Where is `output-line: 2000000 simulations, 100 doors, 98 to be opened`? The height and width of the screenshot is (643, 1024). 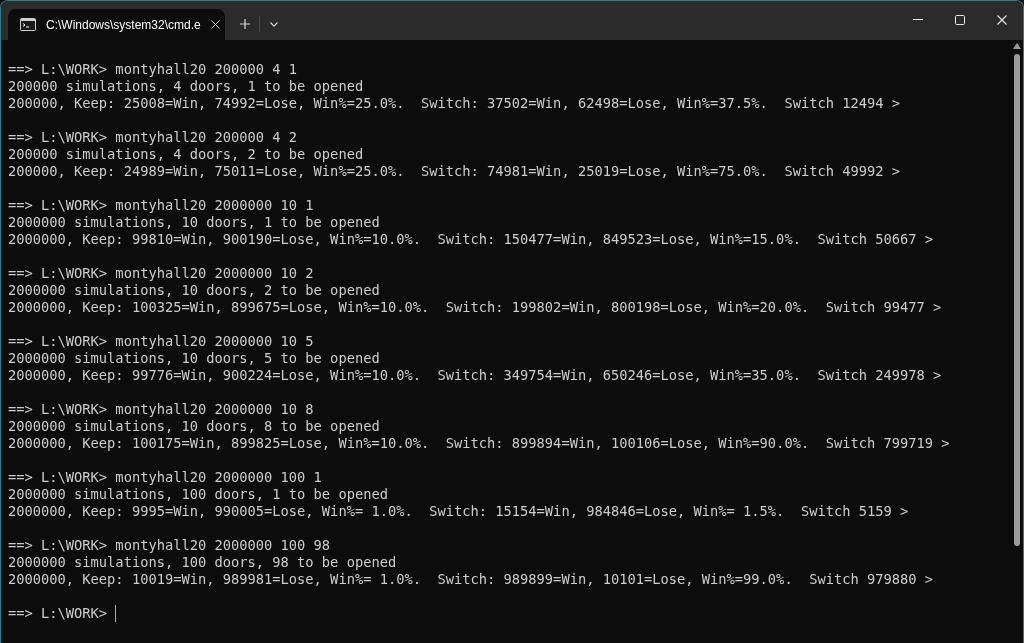
output-line: 2000000 simulations, 100 doors, 98 to be opened is located at coordinates (202, 562).